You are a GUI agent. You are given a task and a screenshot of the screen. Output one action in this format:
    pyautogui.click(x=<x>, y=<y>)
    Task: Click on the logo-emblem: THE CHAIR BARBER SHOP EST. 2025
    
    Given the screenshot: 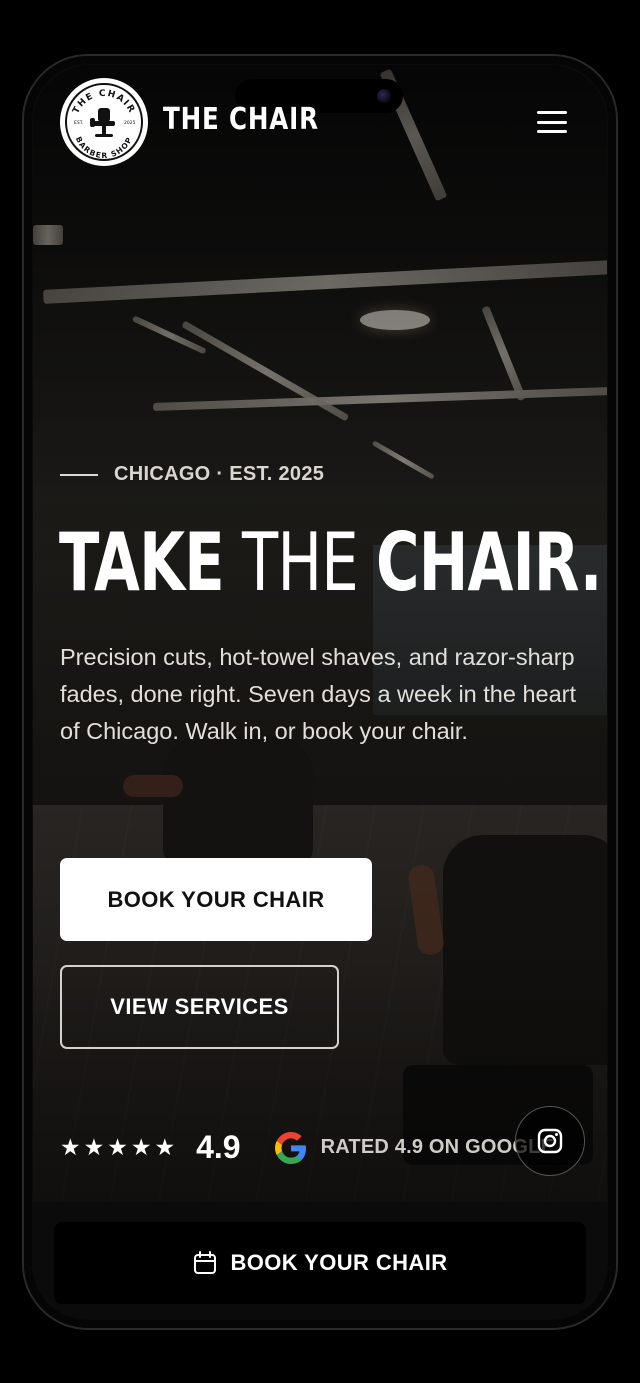 What is the action you would take?
    pyautogui.click(x=104, y=122)
    